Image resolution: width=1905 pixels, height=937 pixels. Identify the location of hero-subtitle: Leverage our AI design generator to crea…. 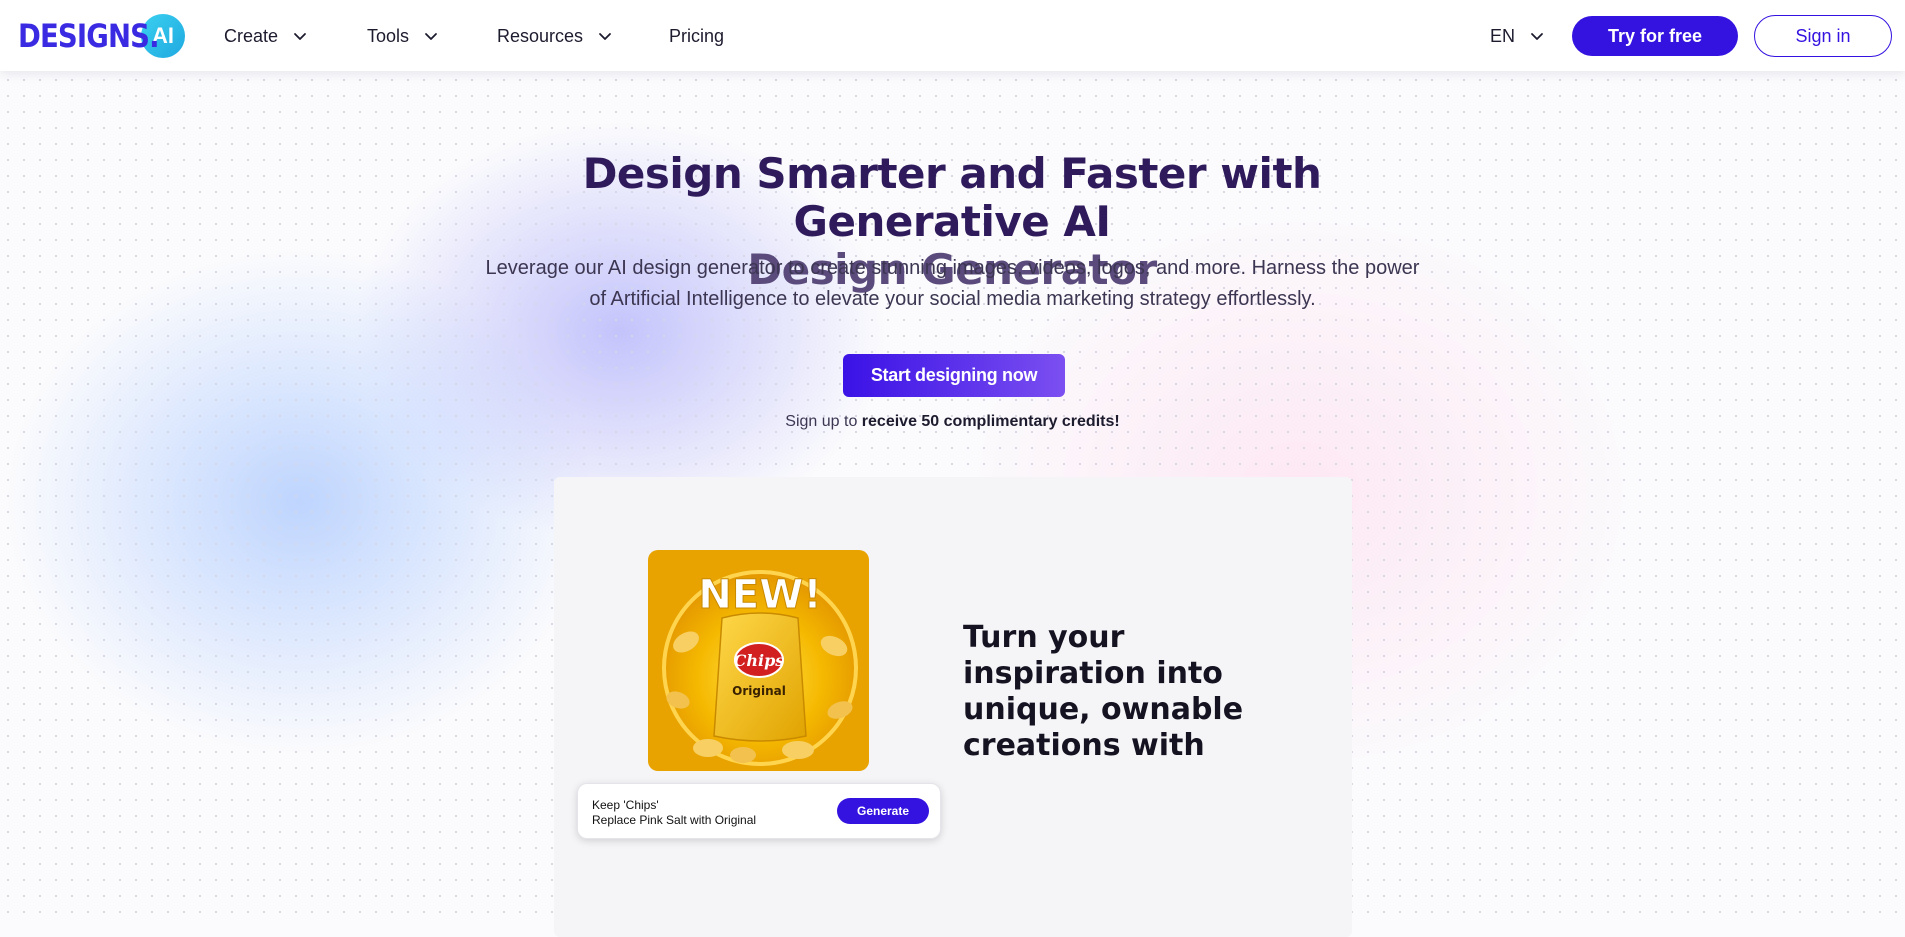
(952, 284).